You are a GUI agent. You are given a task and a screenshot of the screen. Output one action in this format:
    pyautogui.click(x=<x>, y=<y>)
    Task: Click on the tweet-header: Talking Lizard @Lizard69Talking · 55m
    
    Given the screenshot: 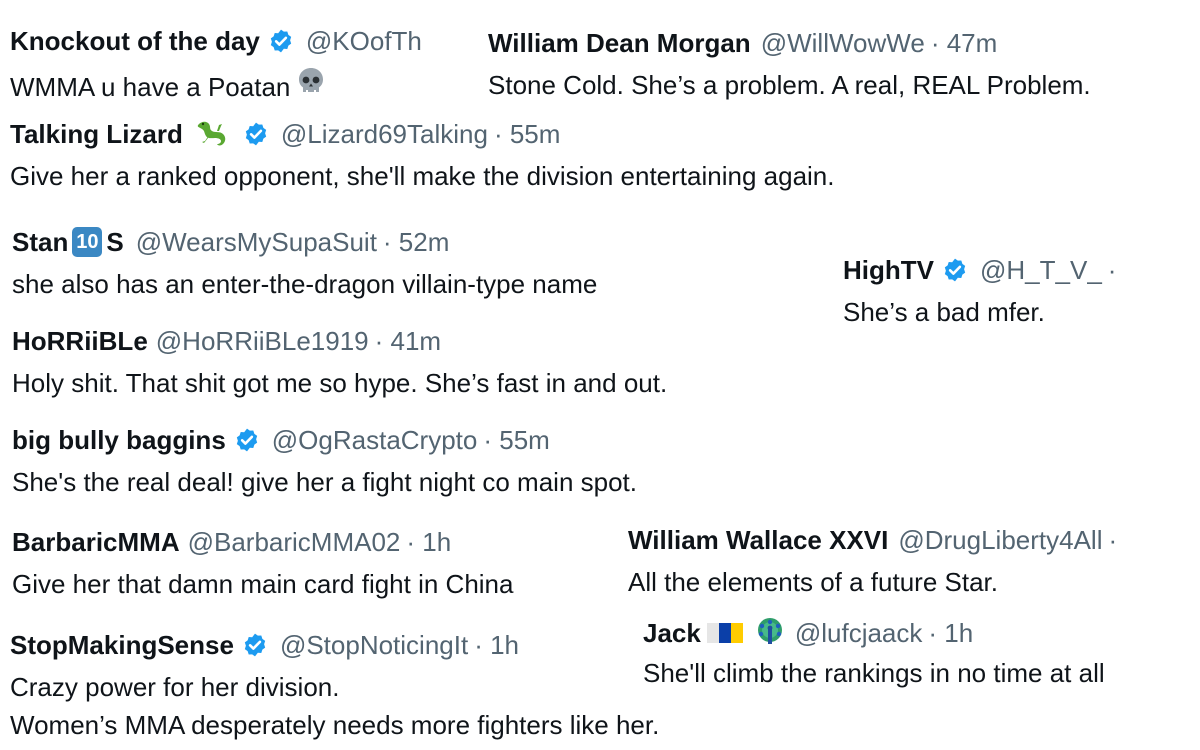 What is the action you would take?
    pyautogui.click(x=422, y=134)
    